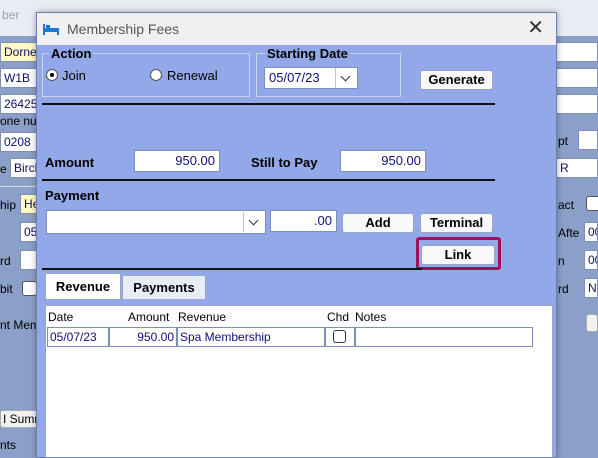 The width and height of the screenshot is (598, 458). I want to click on bg-label-member: nt Mem, so click(20, 325).